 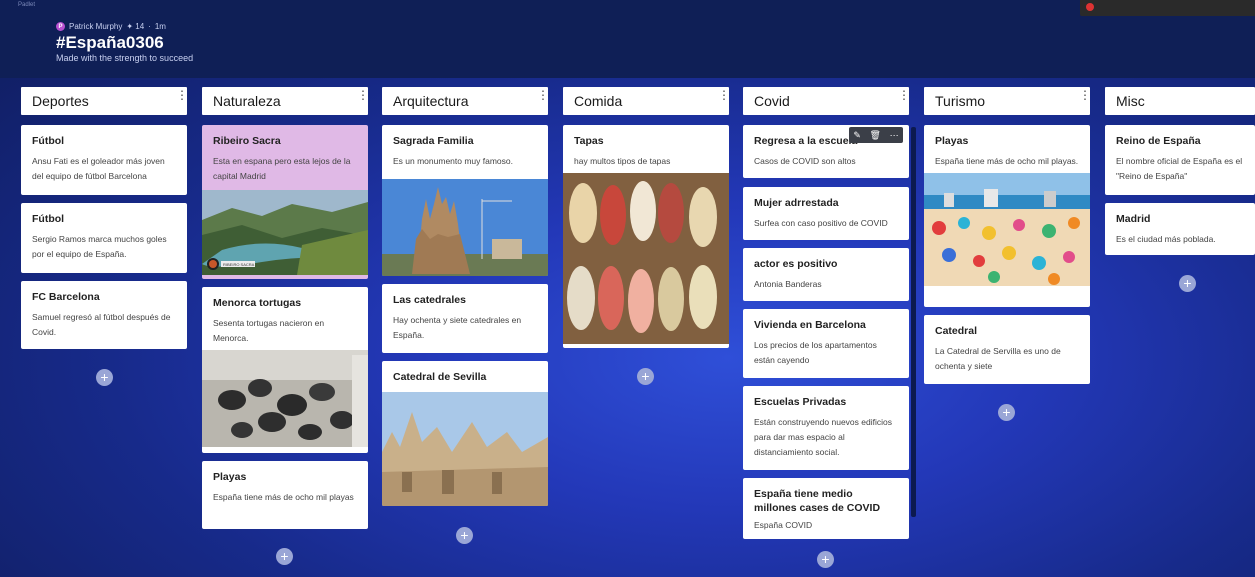 What do you see at coordinates (1090, 7) in the screenshot?
I see `record-icon` at bounding box center [1090, 7].